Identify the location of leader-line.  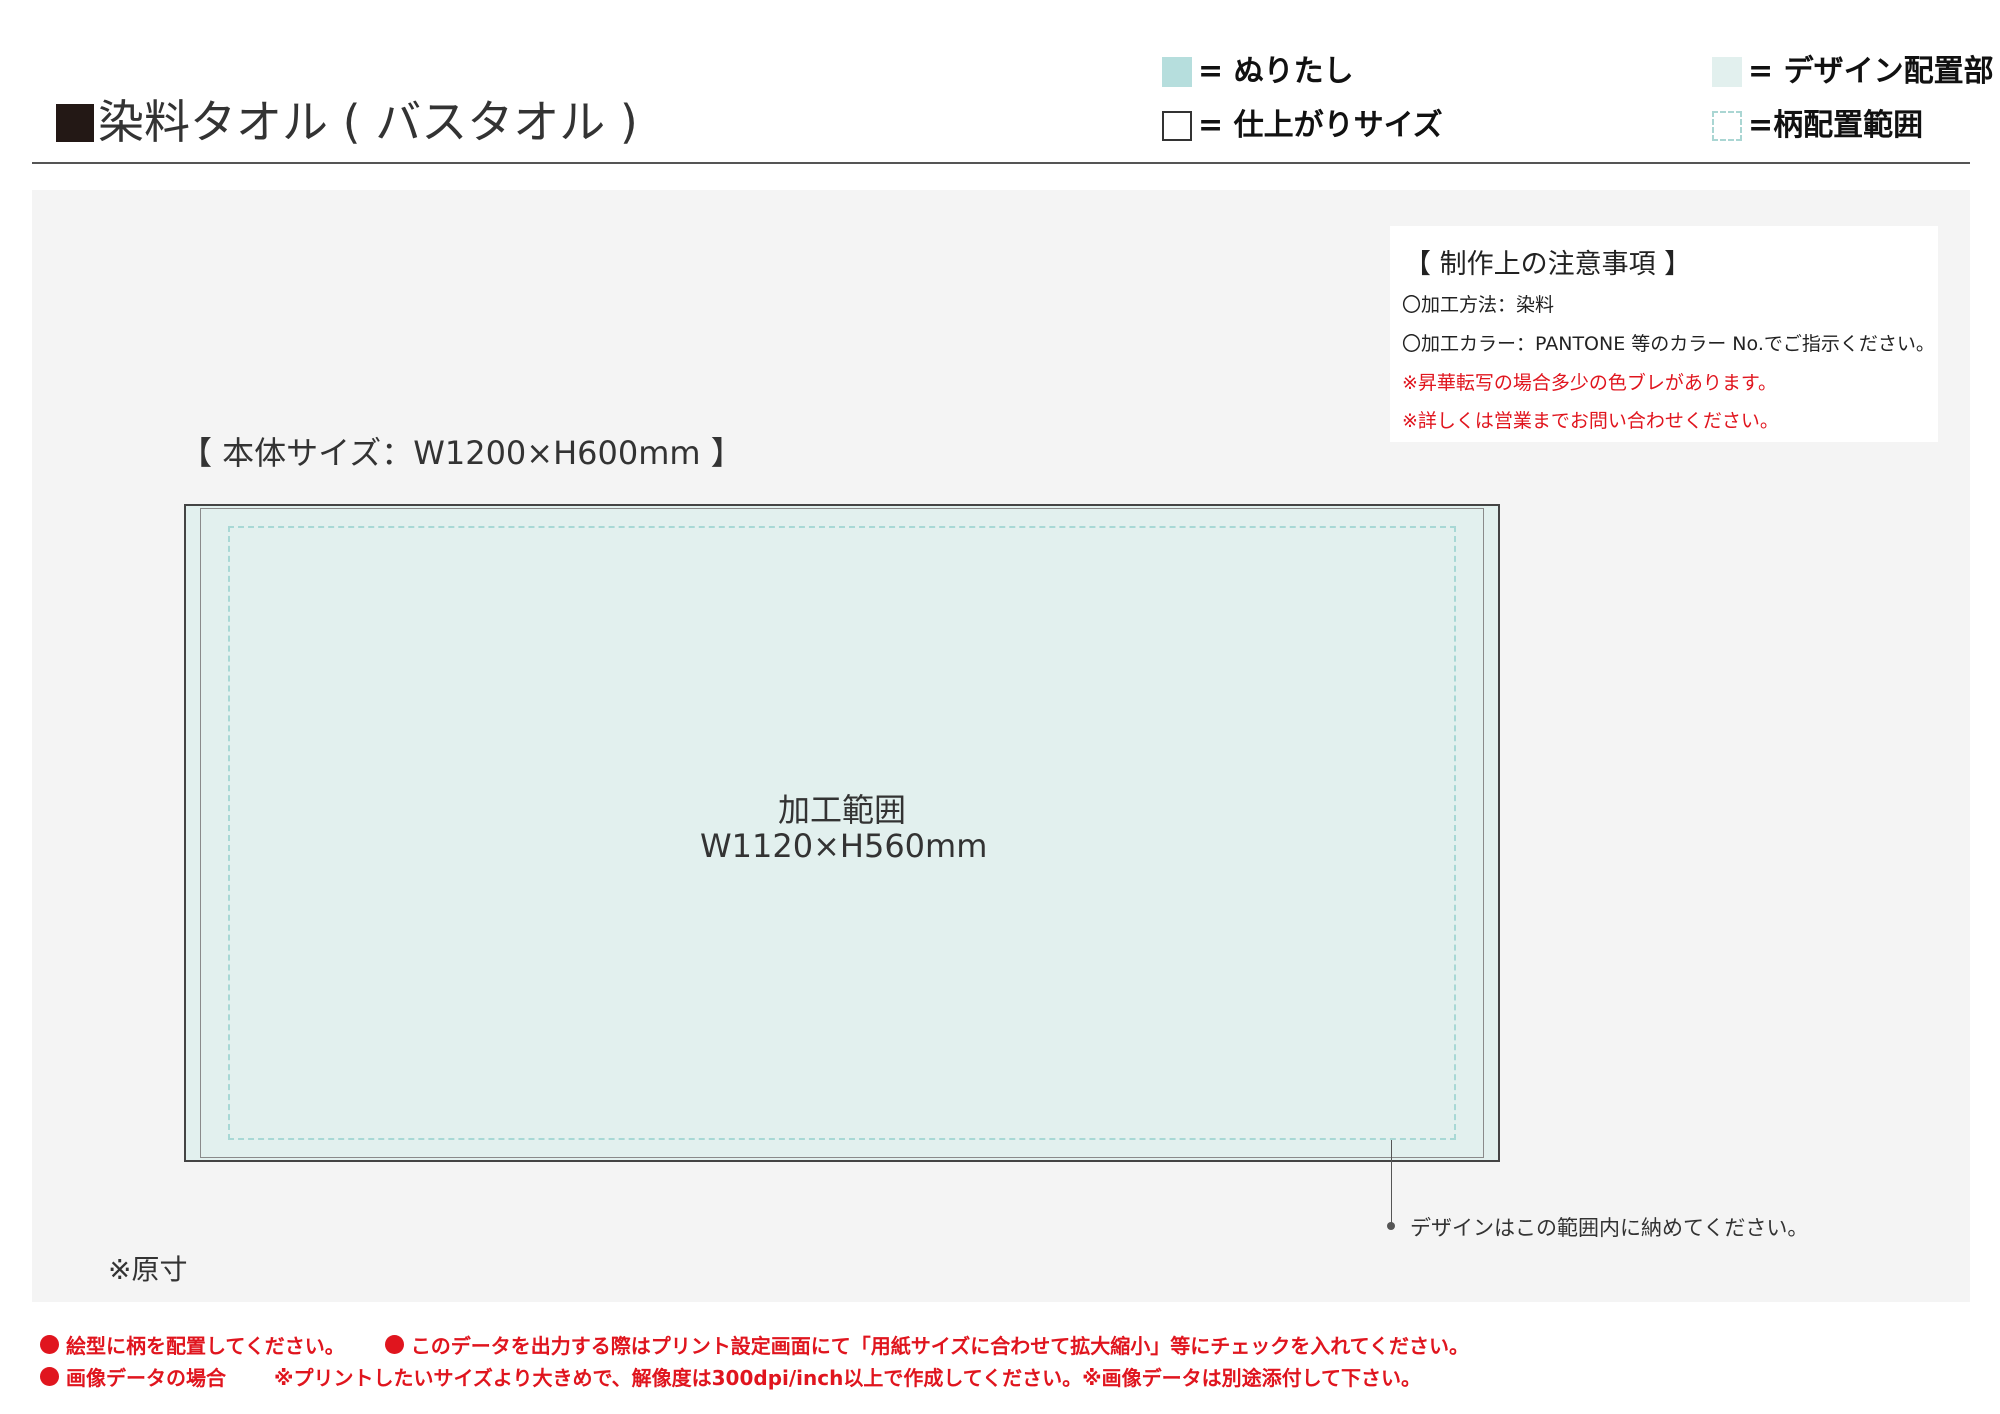
(1391, 1182).